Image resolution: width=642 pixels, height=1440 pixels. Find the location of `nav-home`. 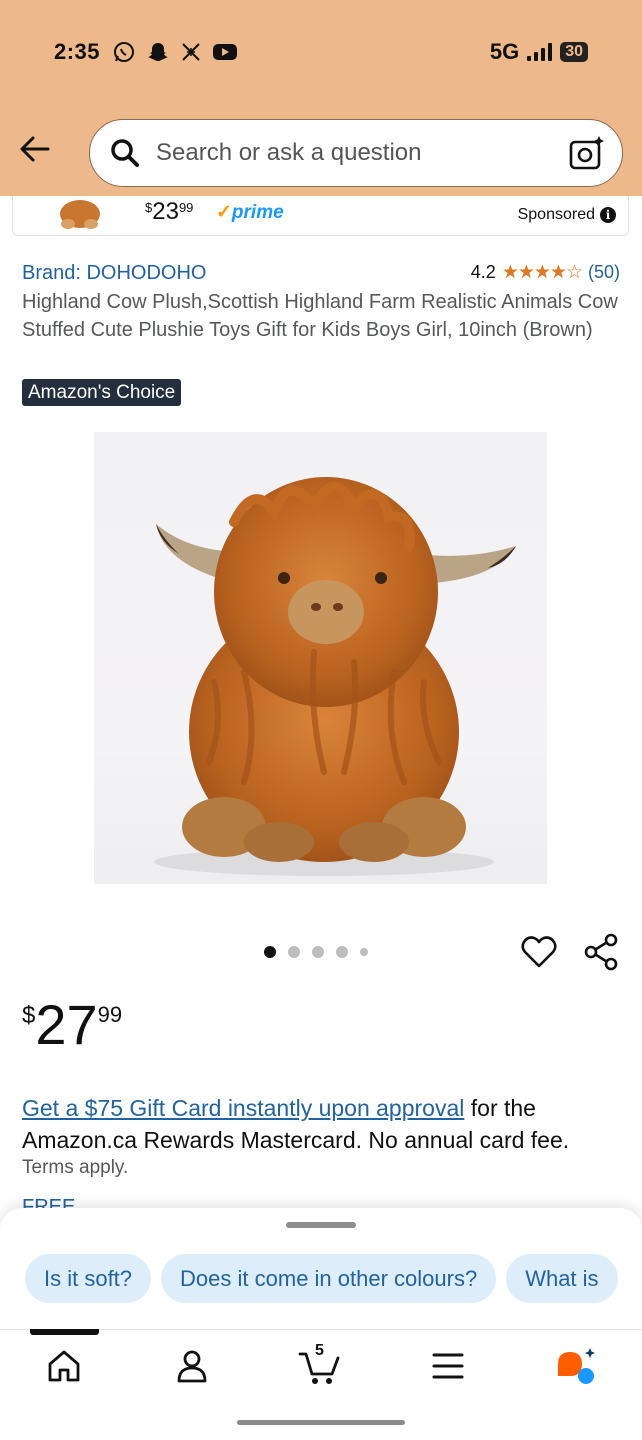

nav-home is located at coordinates (64, 1366).